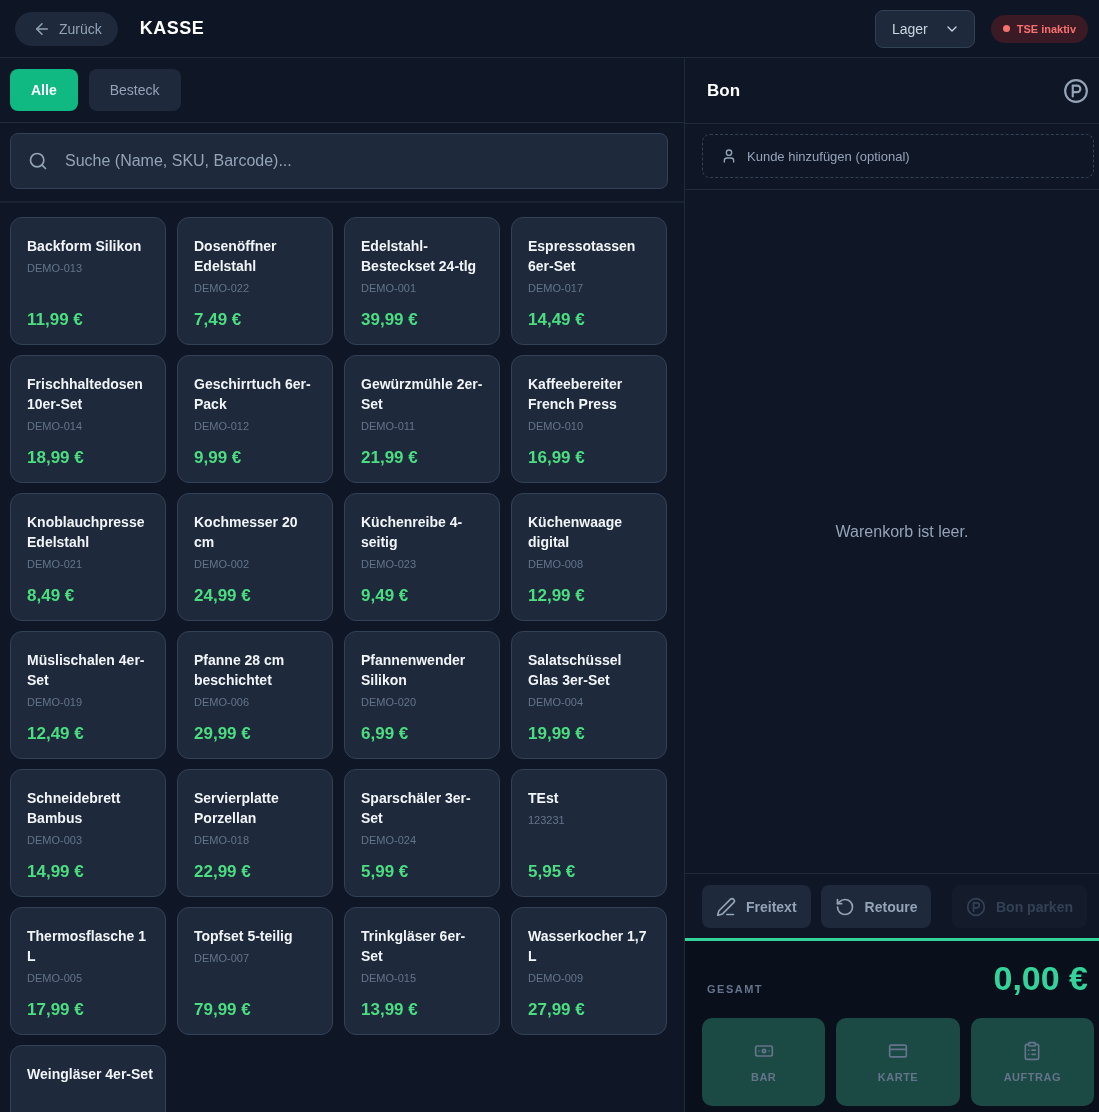 This screenshot has width=1099, height=1112. What do you see at coordinates (90, 1074) in the screenshot?
I see `product-name: Weingläser 4er-Set` at bounding box center [90, 1074].